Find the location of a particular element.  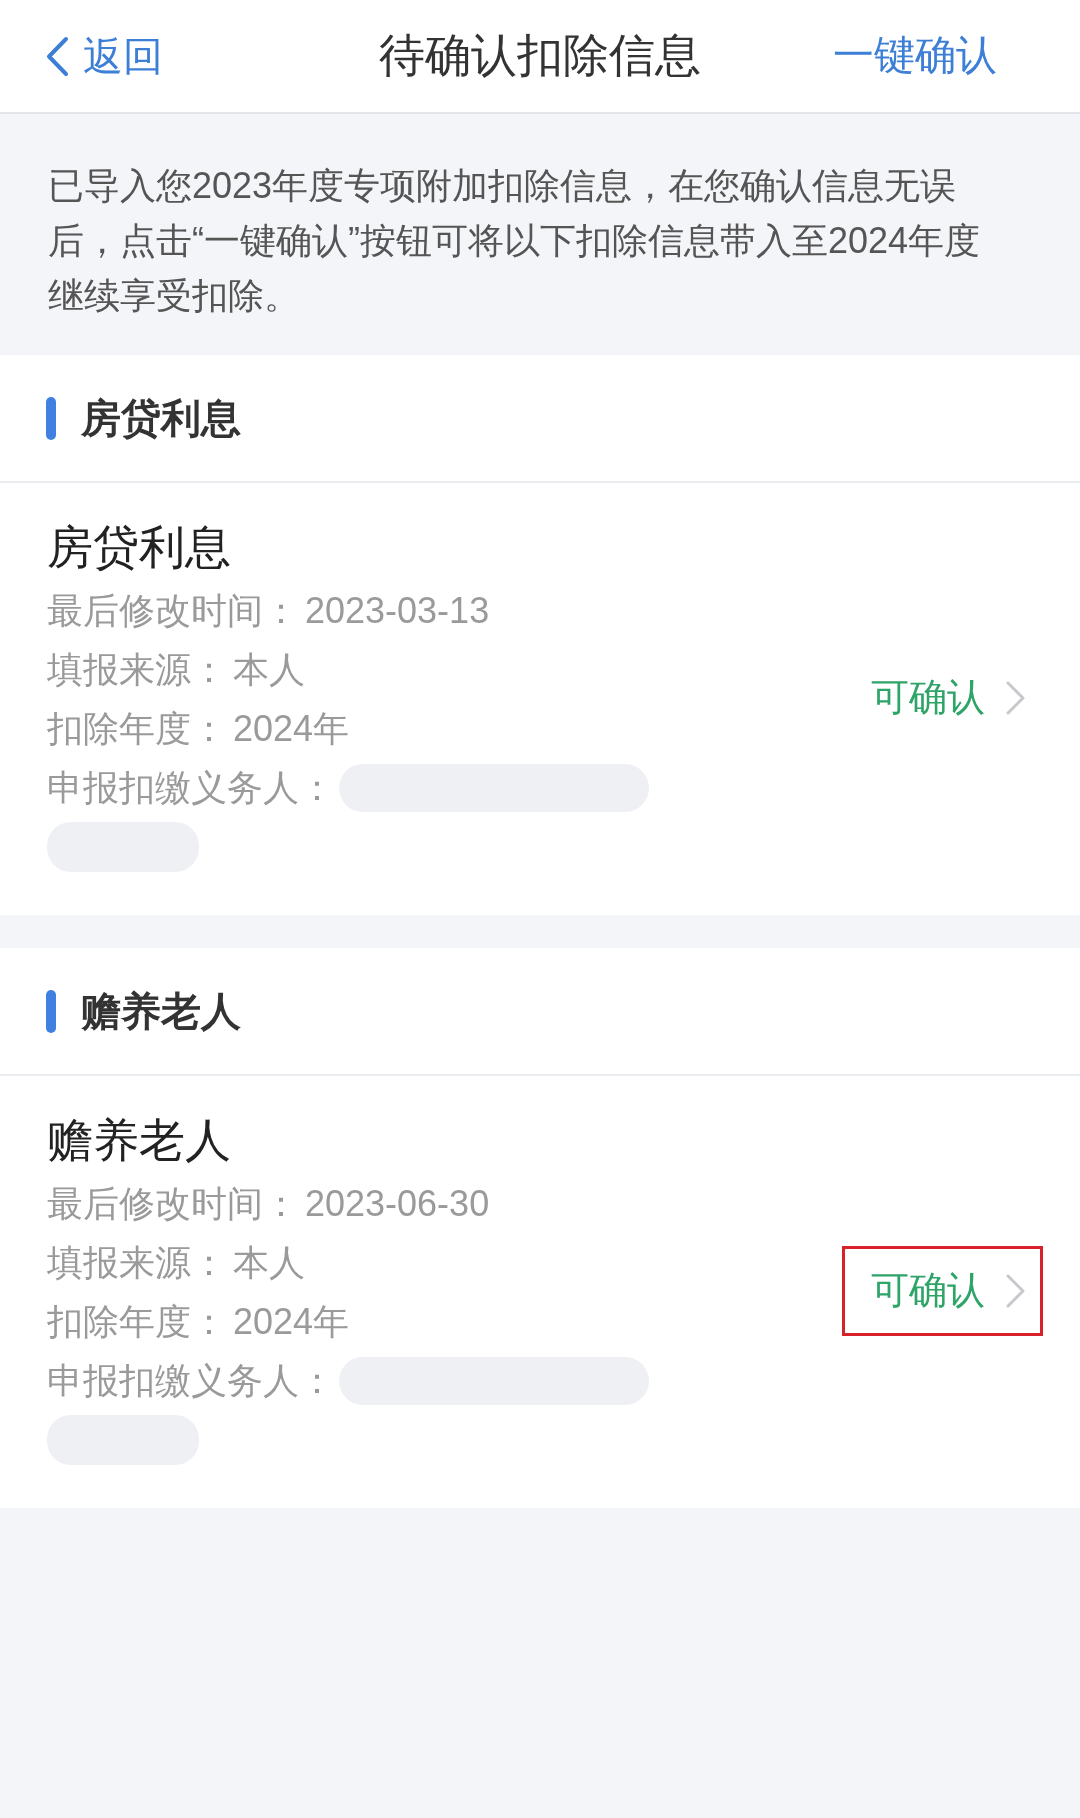

item-title: 赡养老人 is located at coordinates (139, 1140).